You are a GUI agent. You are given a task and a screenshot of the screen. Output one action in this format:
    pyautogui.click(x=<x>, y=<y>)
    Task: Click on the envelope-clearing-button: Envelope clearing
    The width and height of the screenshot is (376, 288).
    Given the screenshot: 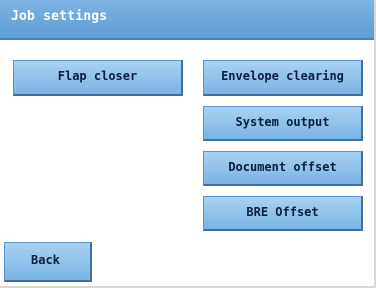 What is the action you would take?
    pyautogui.click(x=283, y=78)
    